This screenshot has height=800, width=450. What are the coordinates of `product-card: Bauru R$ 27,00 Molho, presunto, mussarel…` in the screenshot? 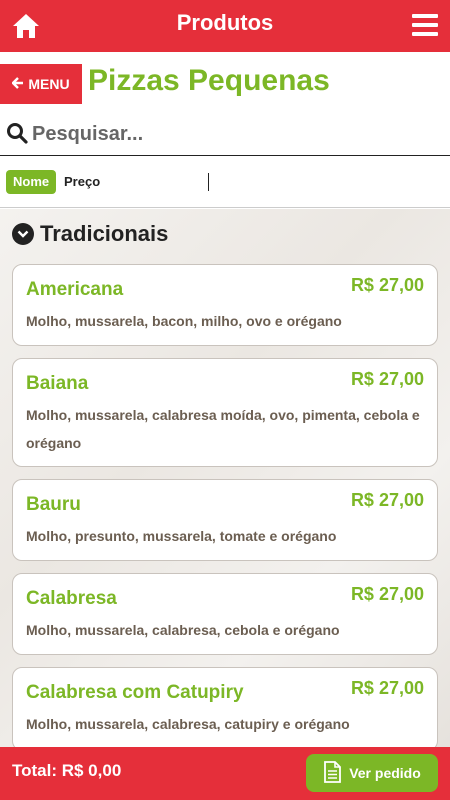 It's located at (225, 520).